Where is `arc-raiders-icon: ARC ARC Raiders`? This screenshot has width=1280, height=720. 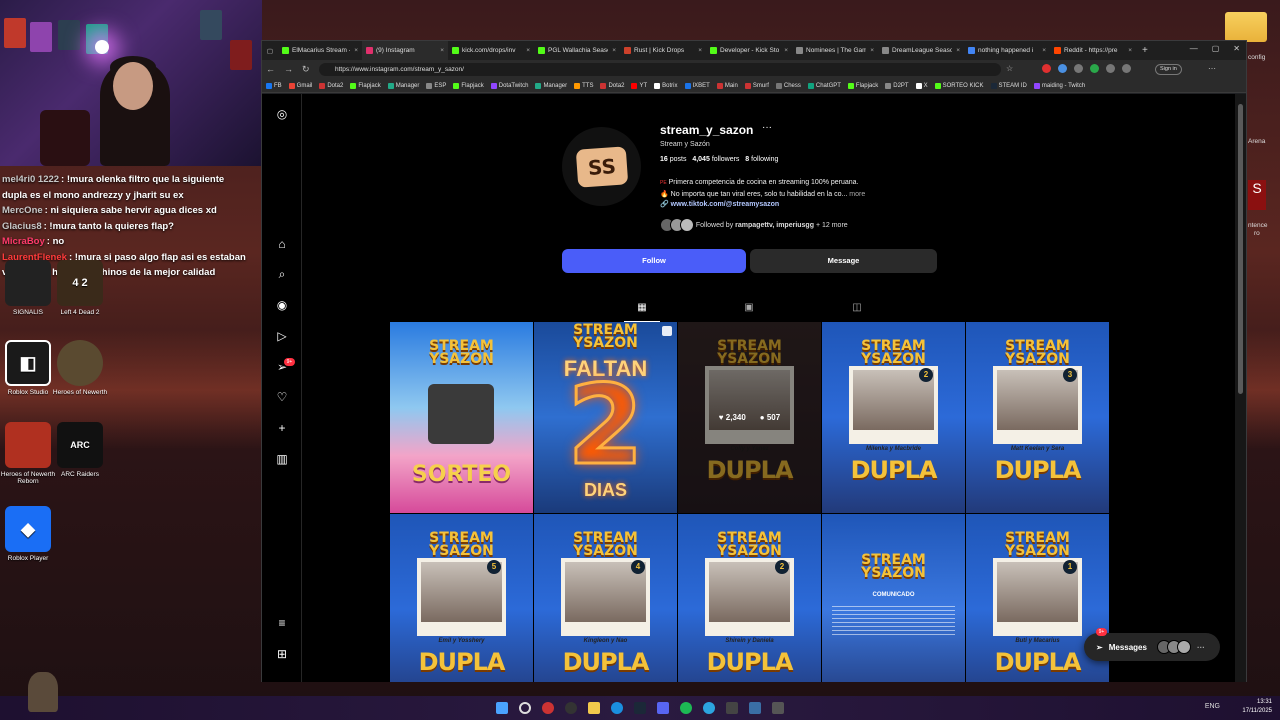 arc-raiders-icon: ARC ARC Raiders is located at coordinates (80, 450).